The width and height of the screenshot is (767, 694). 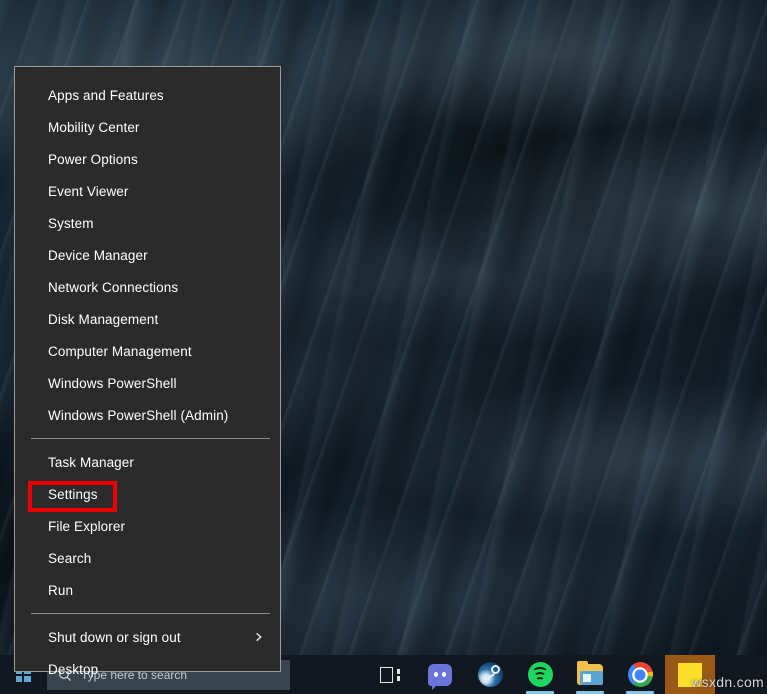 I want to click on menu-item-network-connections: Network Connections, so click(x=147, y=287).